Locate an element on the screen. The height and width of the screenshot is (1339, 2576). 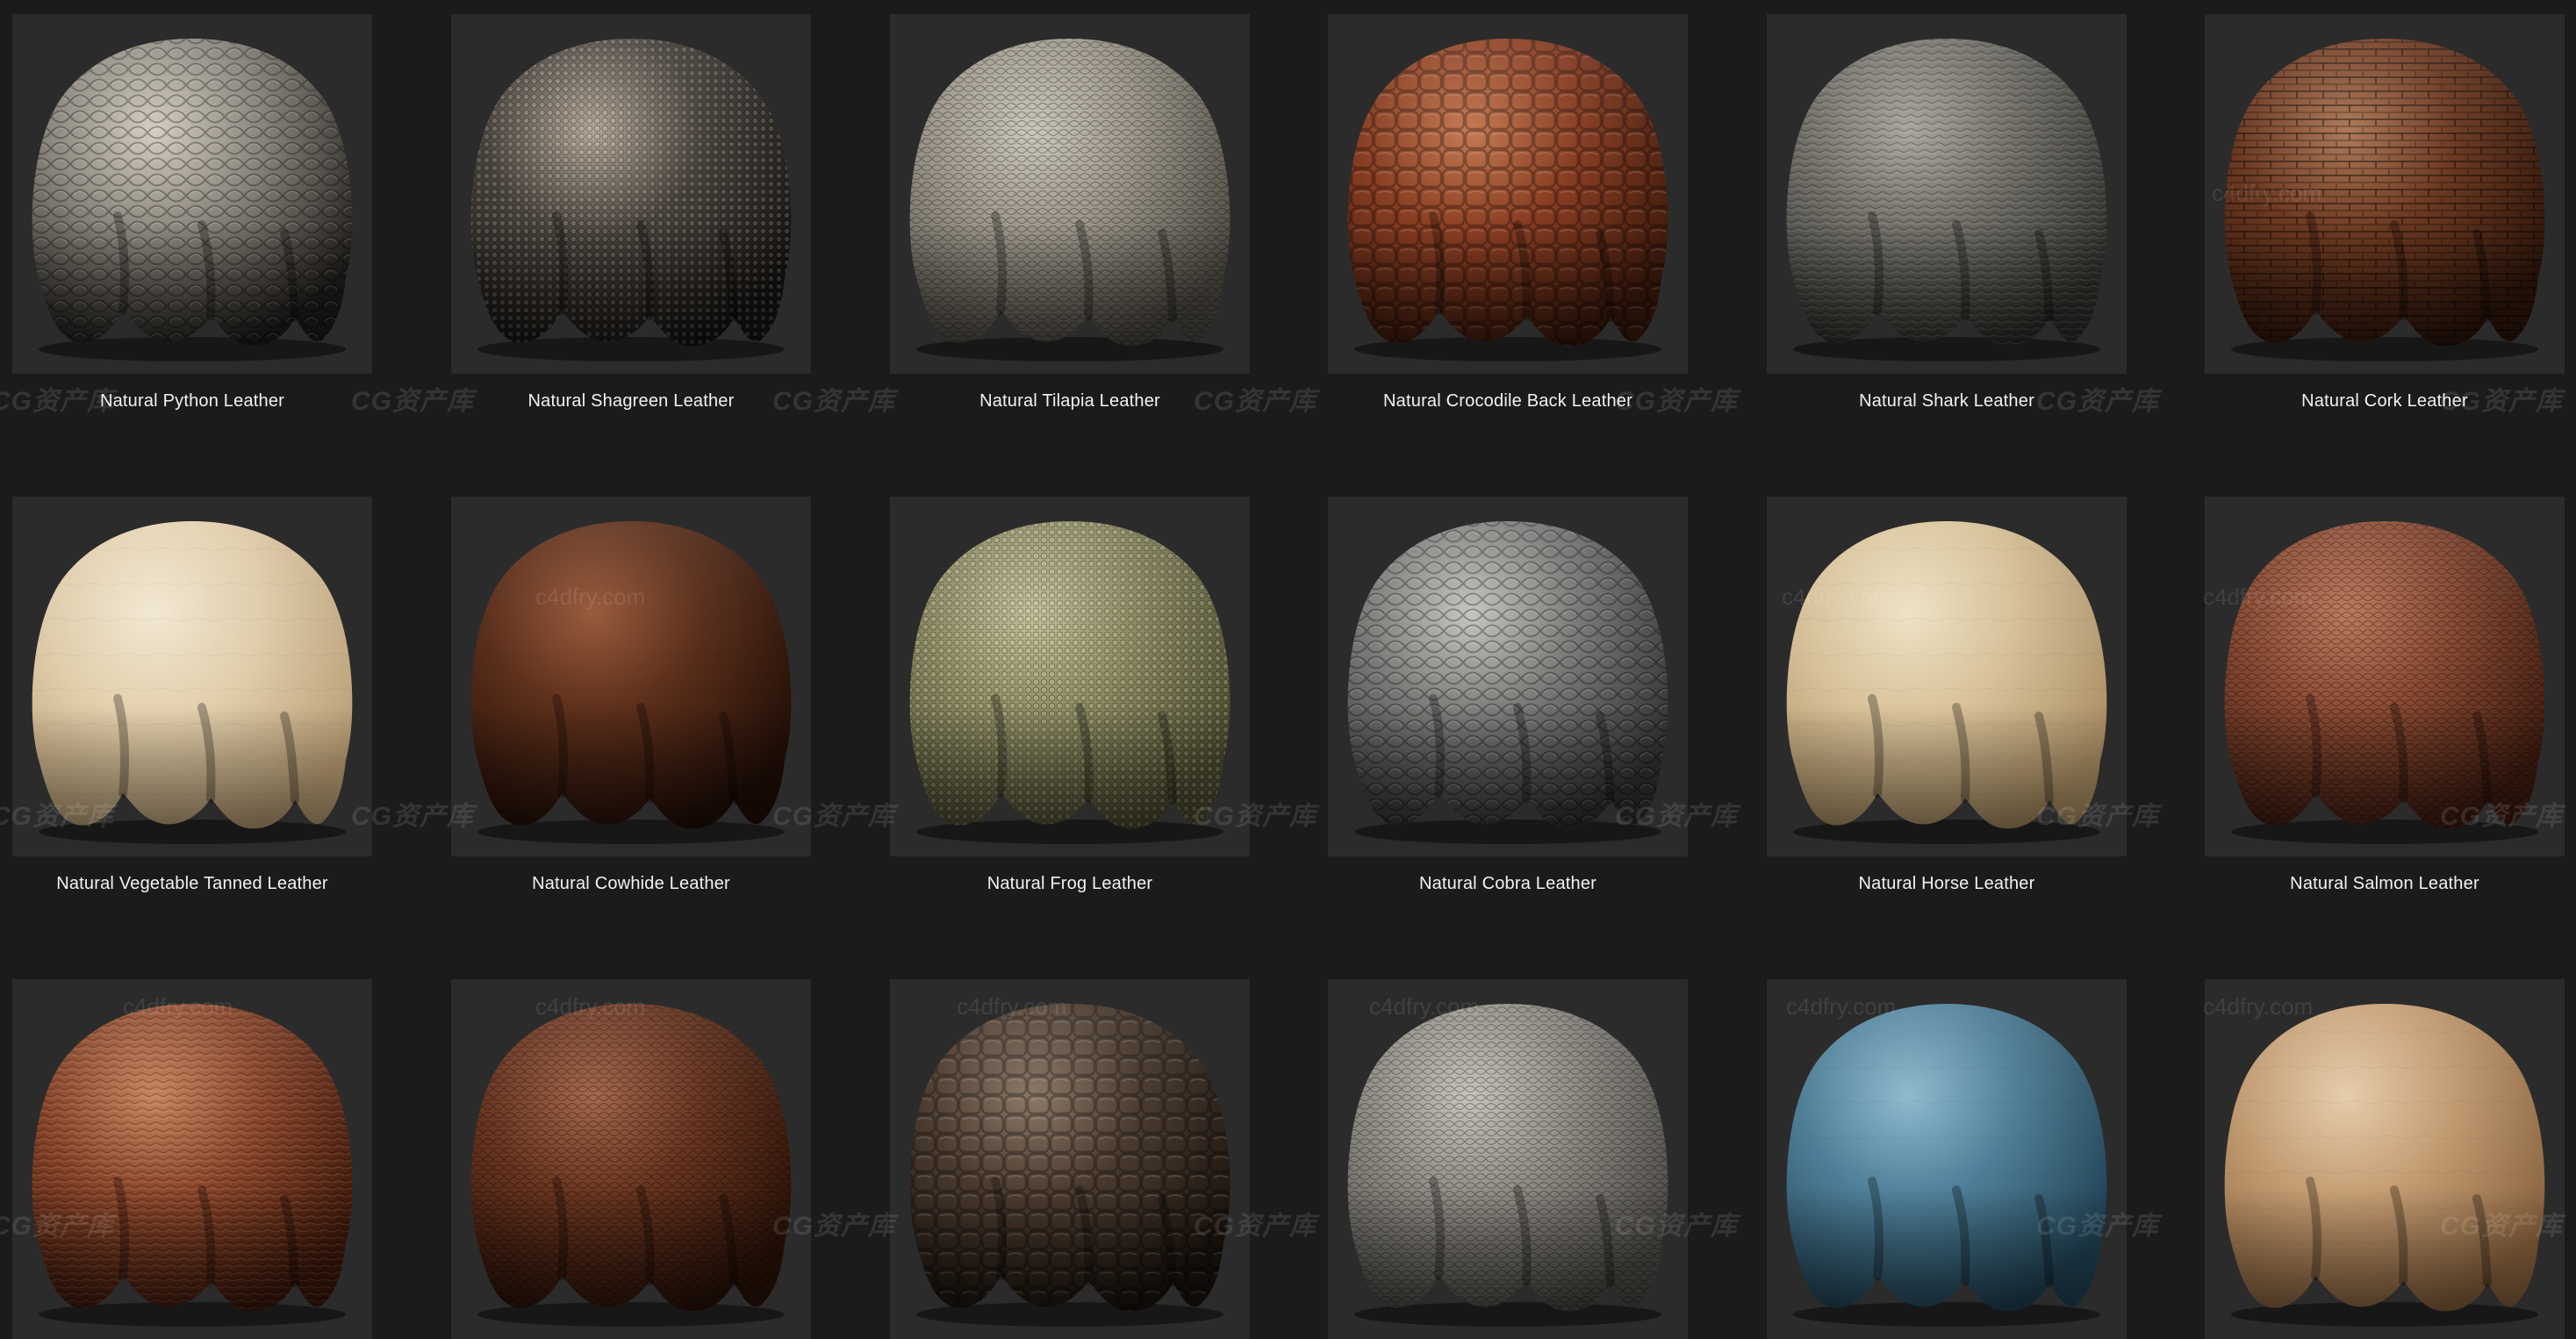
material-card: Natural Shark Leather is located at coordinates (1947, 212).